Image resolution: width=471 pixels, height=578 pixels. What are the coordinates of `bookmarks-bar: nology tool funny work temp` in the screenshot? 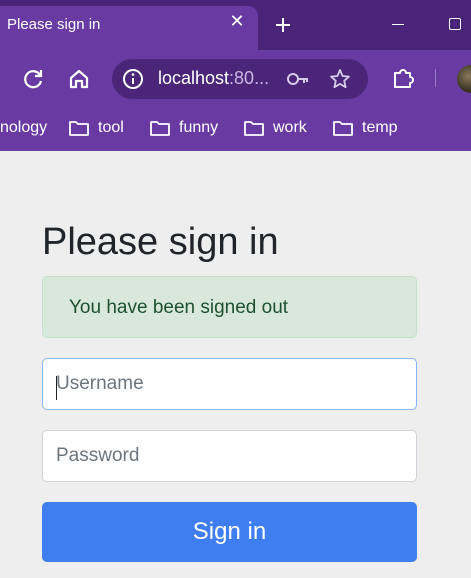 It's located at (235, 129).